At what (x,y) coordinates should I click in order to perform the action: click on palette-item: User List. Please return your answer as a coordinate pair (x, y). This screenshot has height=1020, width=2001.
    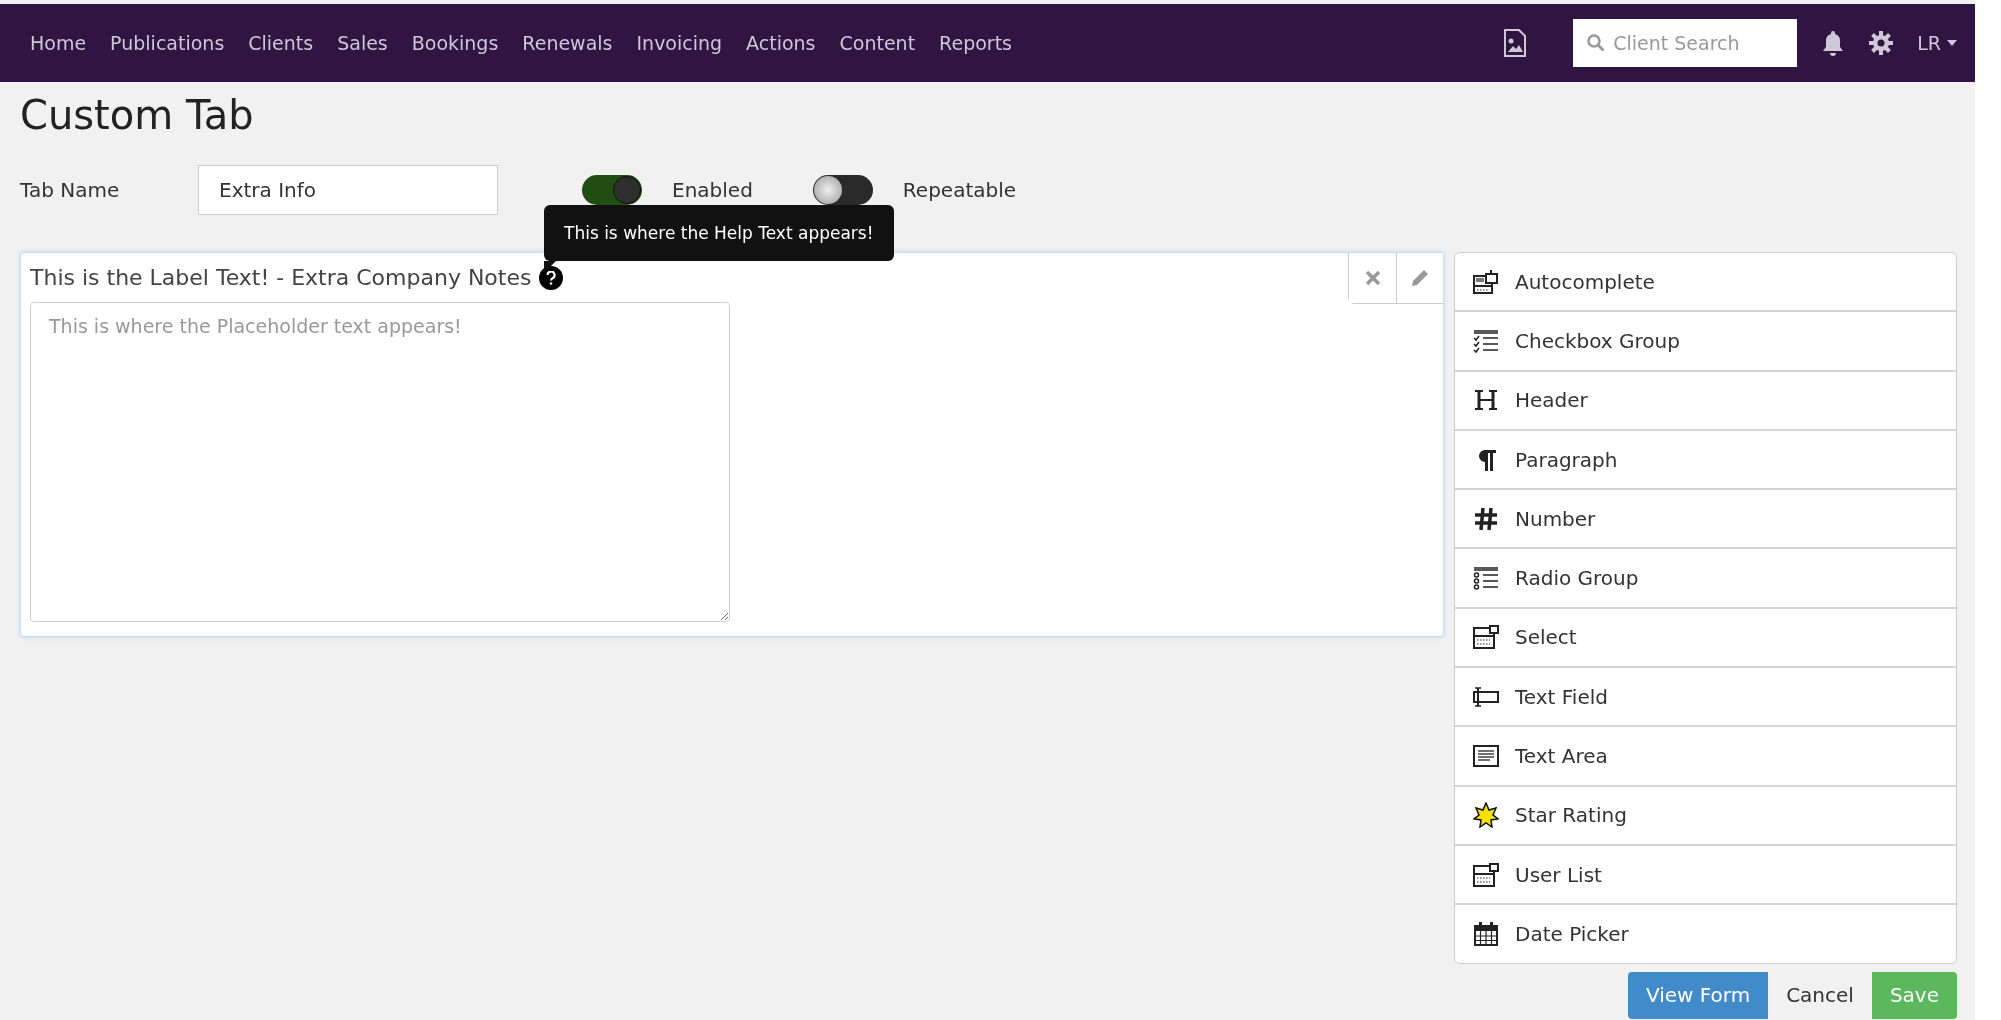
    Looking at the image, I should click on (1705, 873).